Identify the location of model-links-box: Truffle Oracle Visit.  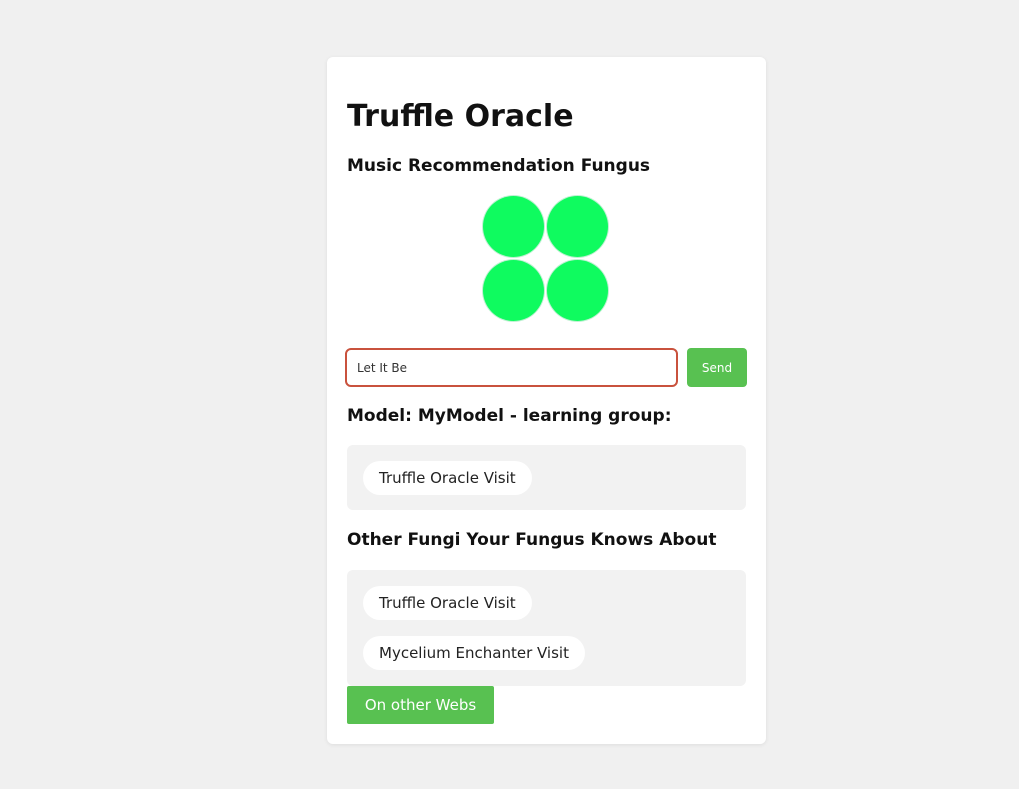
(546, 477).